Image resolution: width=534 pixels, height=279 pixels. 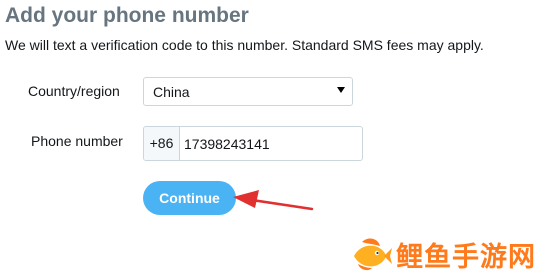 What do you see at coordinates (373, 254) in the screenshot?
I see `fish-logo-icon` at bounding box center [373, 254].